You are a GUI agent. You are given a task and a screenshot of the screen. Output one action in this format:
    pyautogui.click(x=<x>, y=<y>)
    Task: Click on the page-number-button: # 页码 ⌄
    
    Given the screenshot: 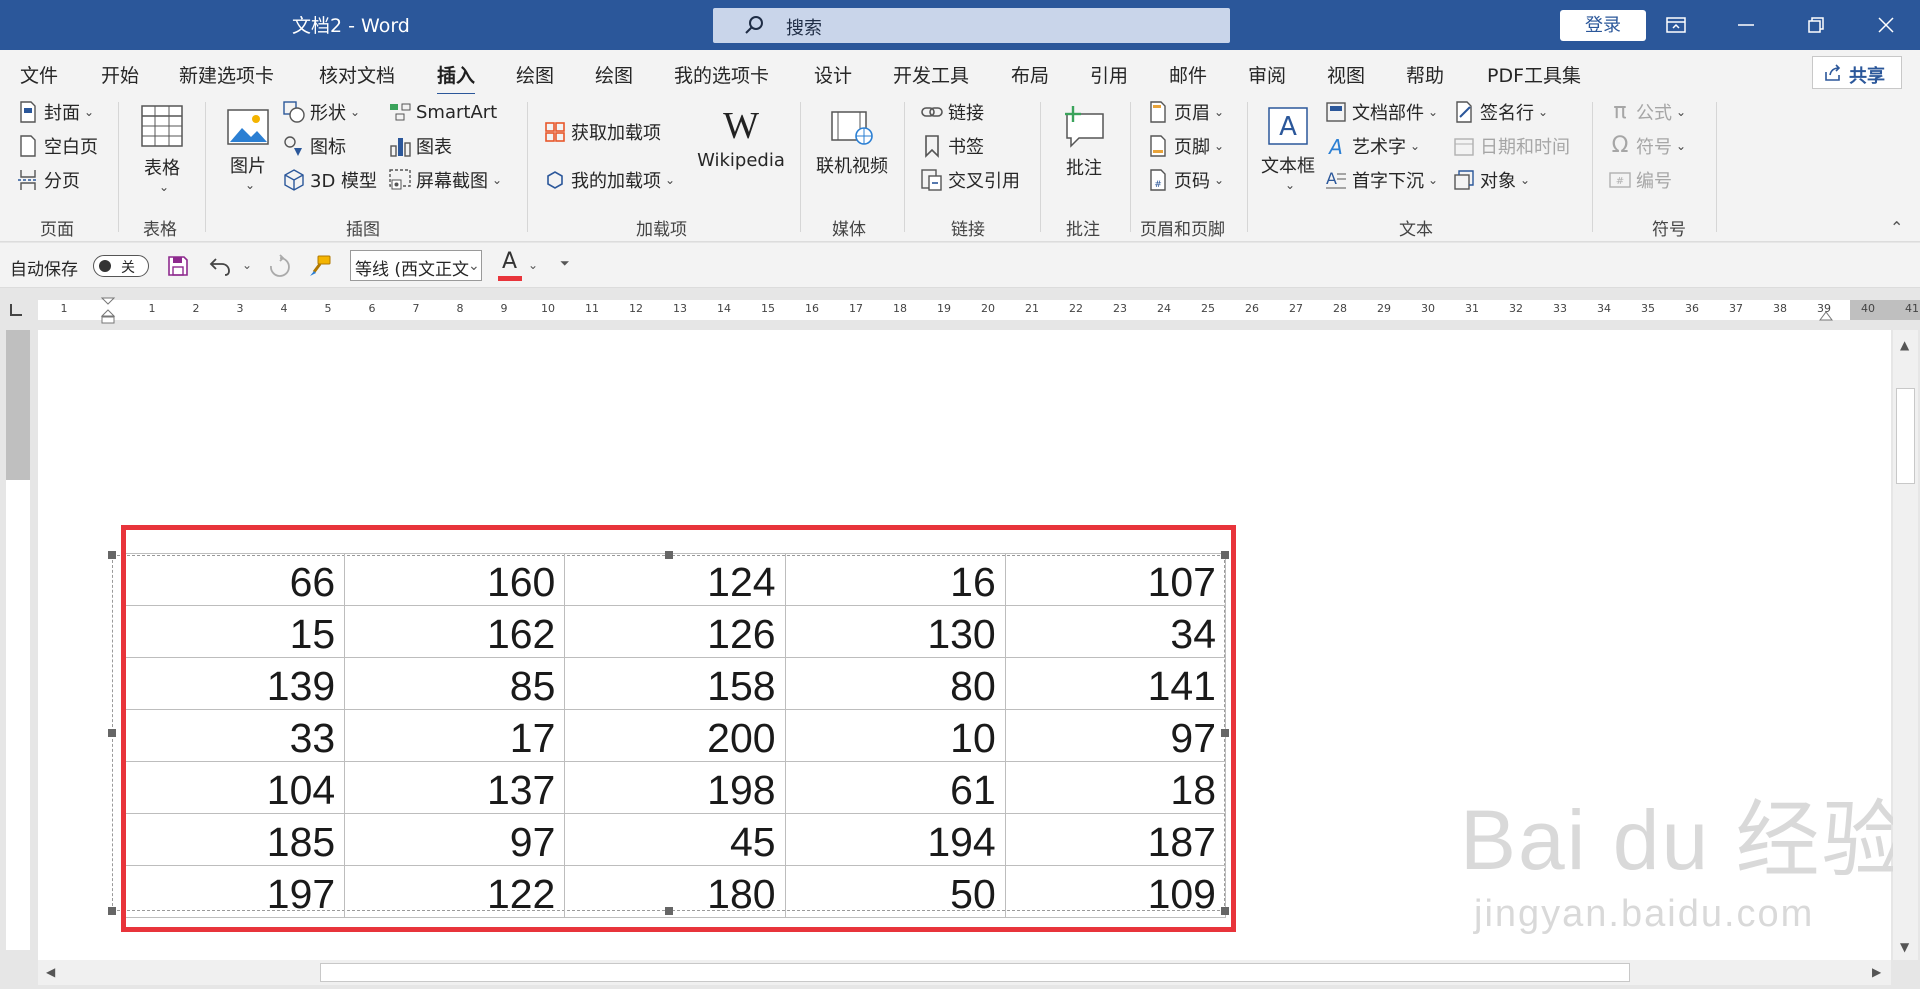 What is the action you would take?
    pyautogui.click(x=1185, y=180)
    